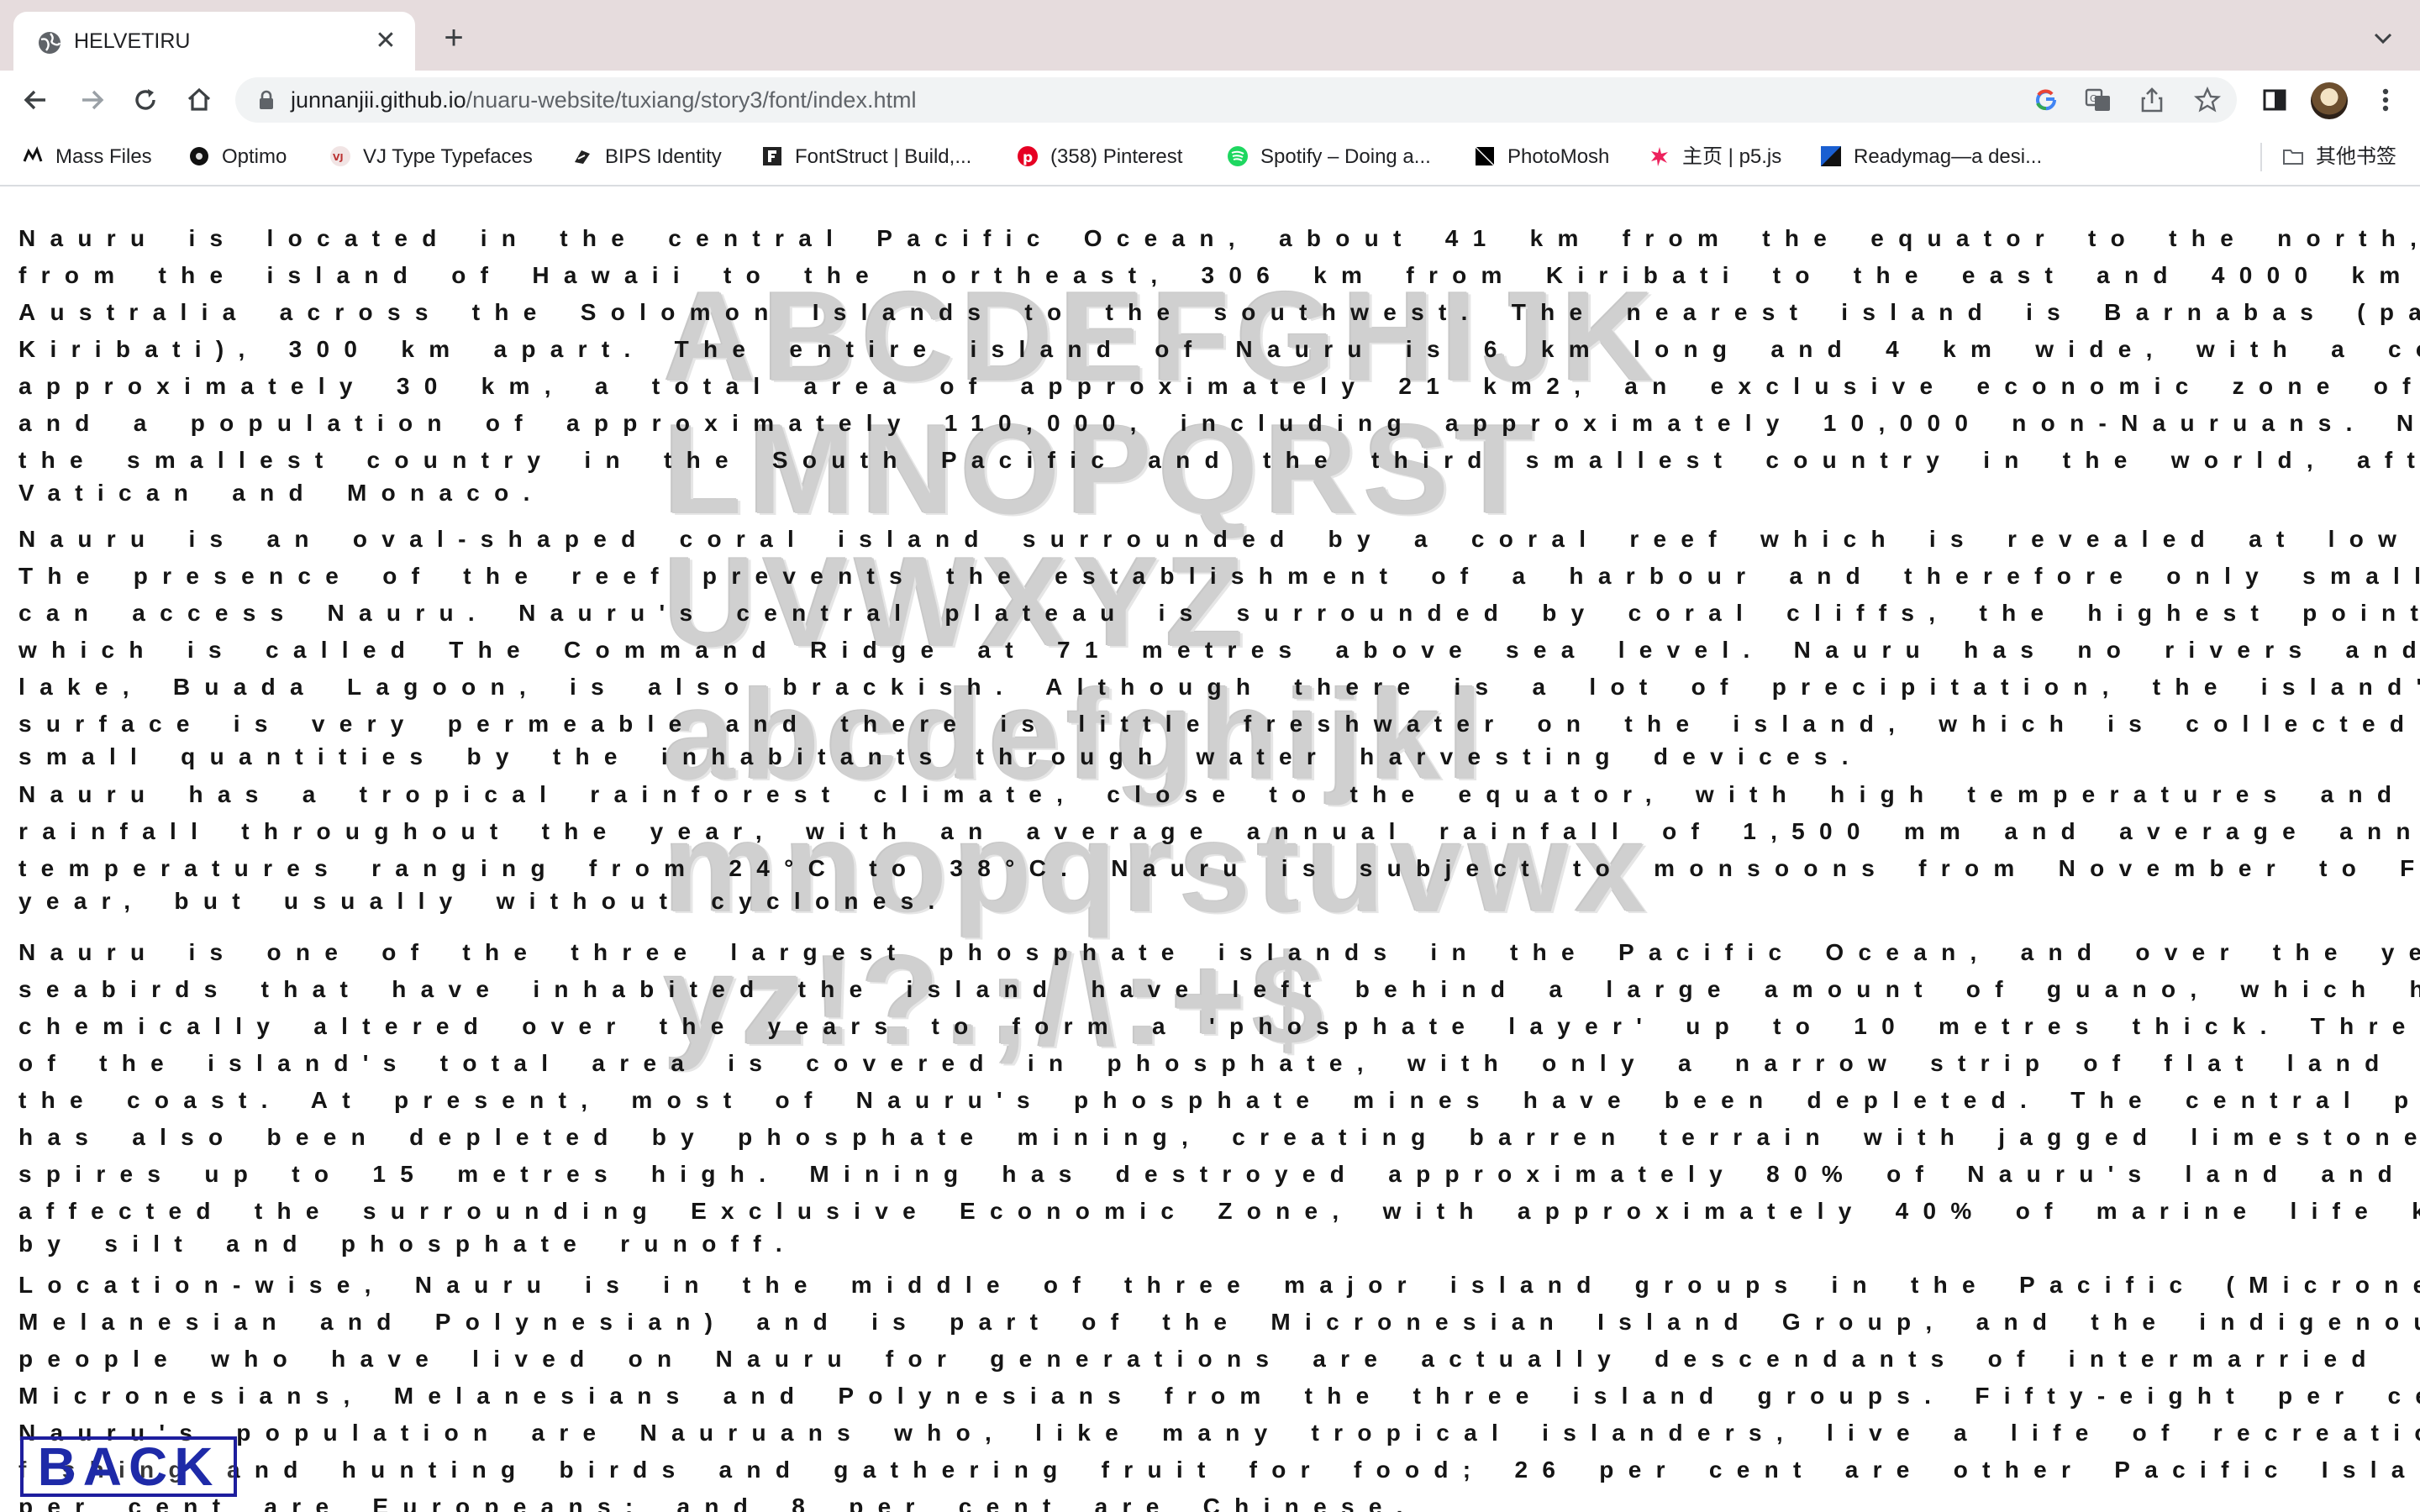 The height and width of the screenshot is (1512, 2420). What do you see at coordinates (2329, 100) in the screenshot?
I see `profile-avatar` at bounding box center [2329, 100].